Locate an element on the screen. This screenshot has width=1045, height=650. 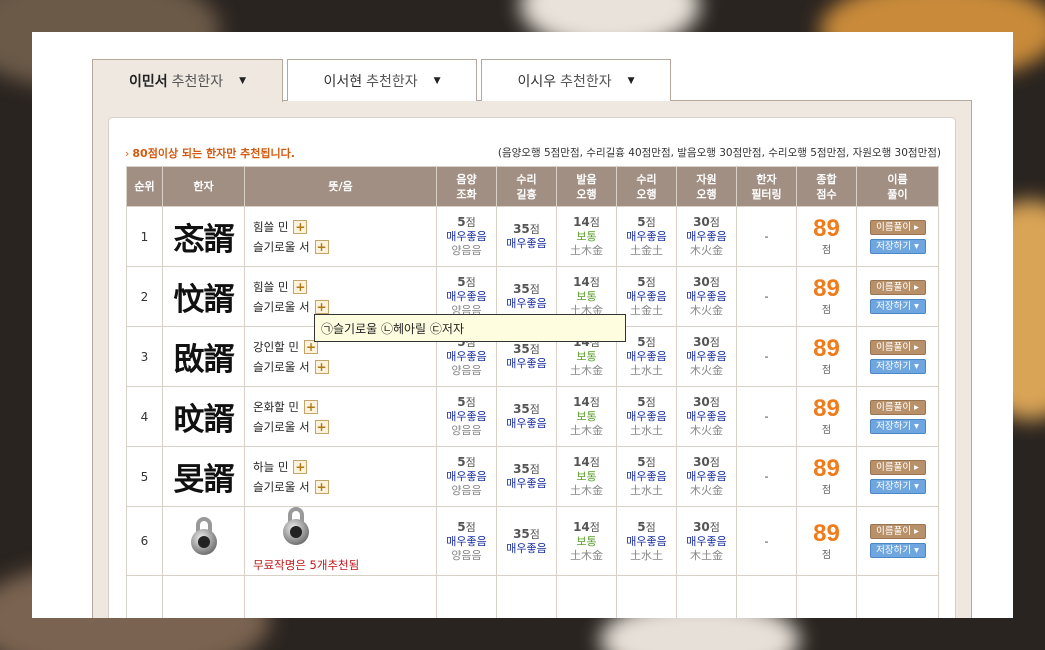
score-cell-sr: 35점 매우좋음 is located at coordinates (526, 416).